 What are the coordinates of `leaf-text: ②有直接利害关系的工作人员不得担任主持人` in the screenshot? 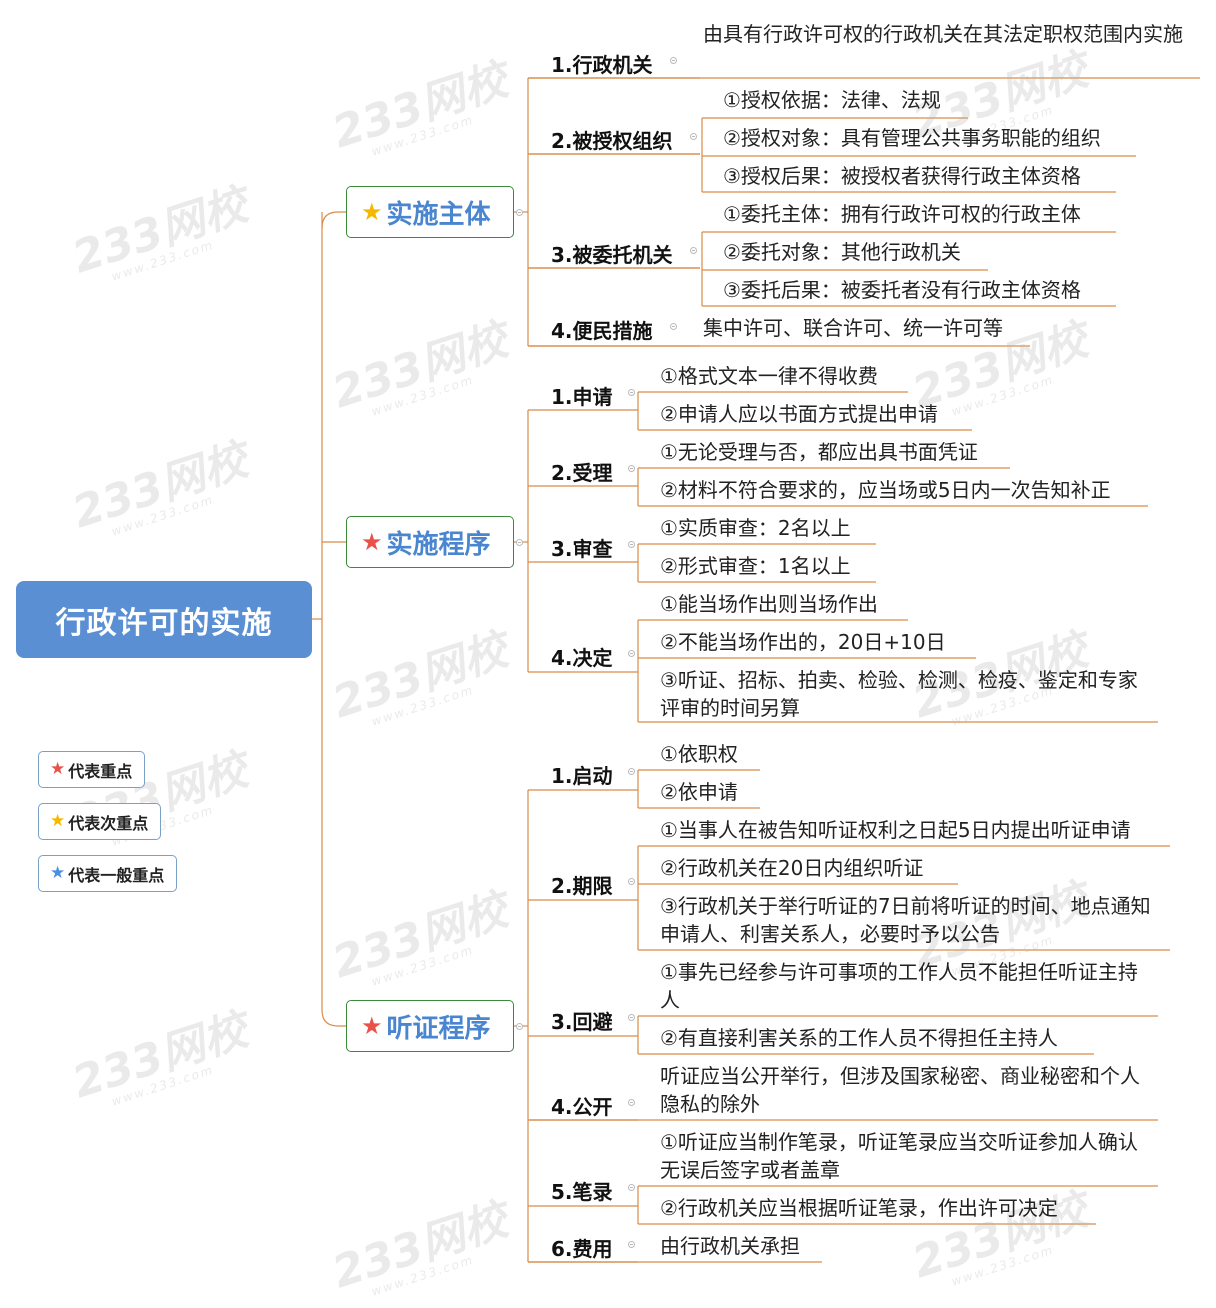 It's located at (859, 1038).